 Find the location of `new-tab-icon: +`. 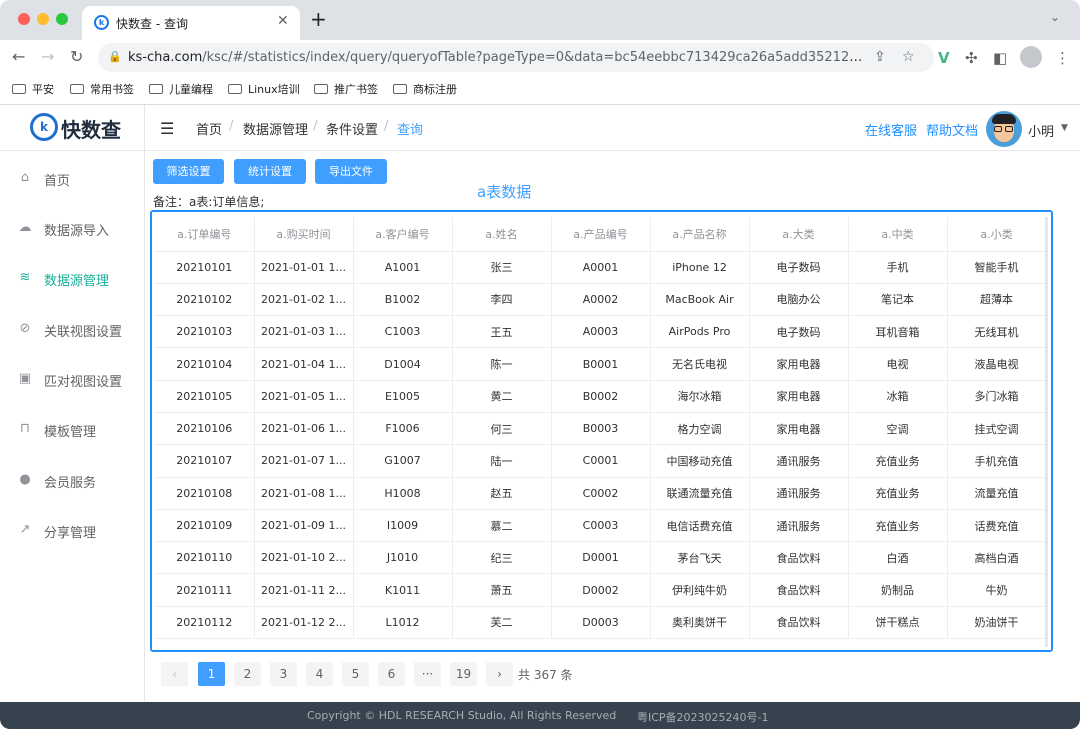

new-tab-icon: + is located at coordinates (318, 19).